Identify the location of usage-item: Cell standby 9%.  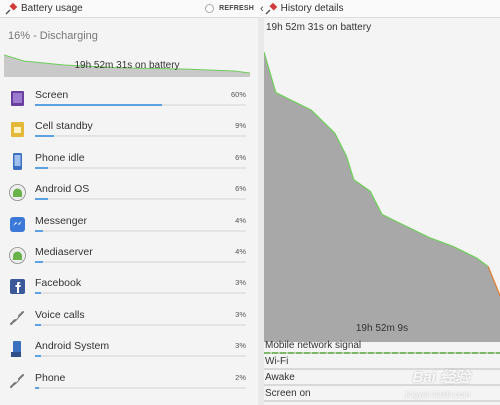
(129, 130).